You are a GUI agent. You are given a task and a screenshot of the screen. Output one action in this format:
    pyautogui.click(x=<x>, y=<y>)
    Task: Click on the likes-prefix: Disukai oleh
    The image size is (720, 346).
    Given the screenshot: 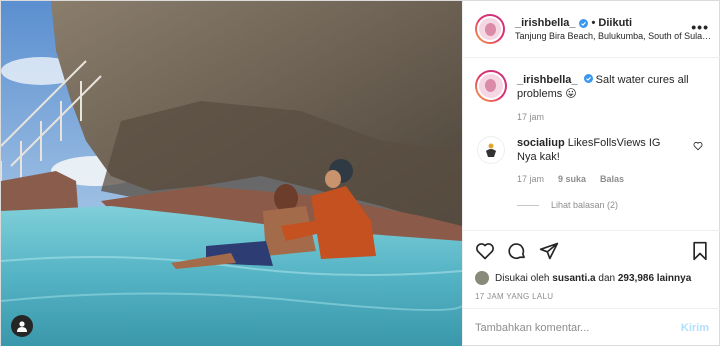 What is the action you would take?
    pyautogui.click(x=522, y=278)
    